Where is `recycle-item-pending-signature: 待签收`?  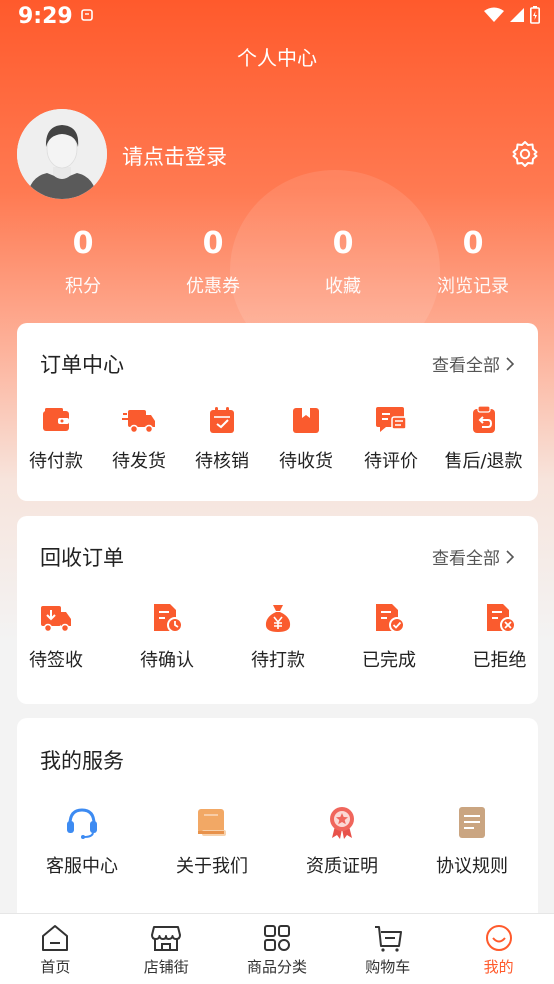
recycle-item-pending-signature: 待签收 is located at coordinates (56, 637).